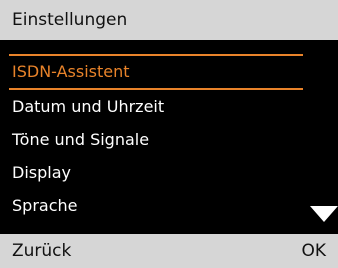 The image size is (338, 268). What do you see at coordinates (169, 251) in the screenshot?
I see `softkey-bar: Zurück OK` at bounding box center [169, 251].